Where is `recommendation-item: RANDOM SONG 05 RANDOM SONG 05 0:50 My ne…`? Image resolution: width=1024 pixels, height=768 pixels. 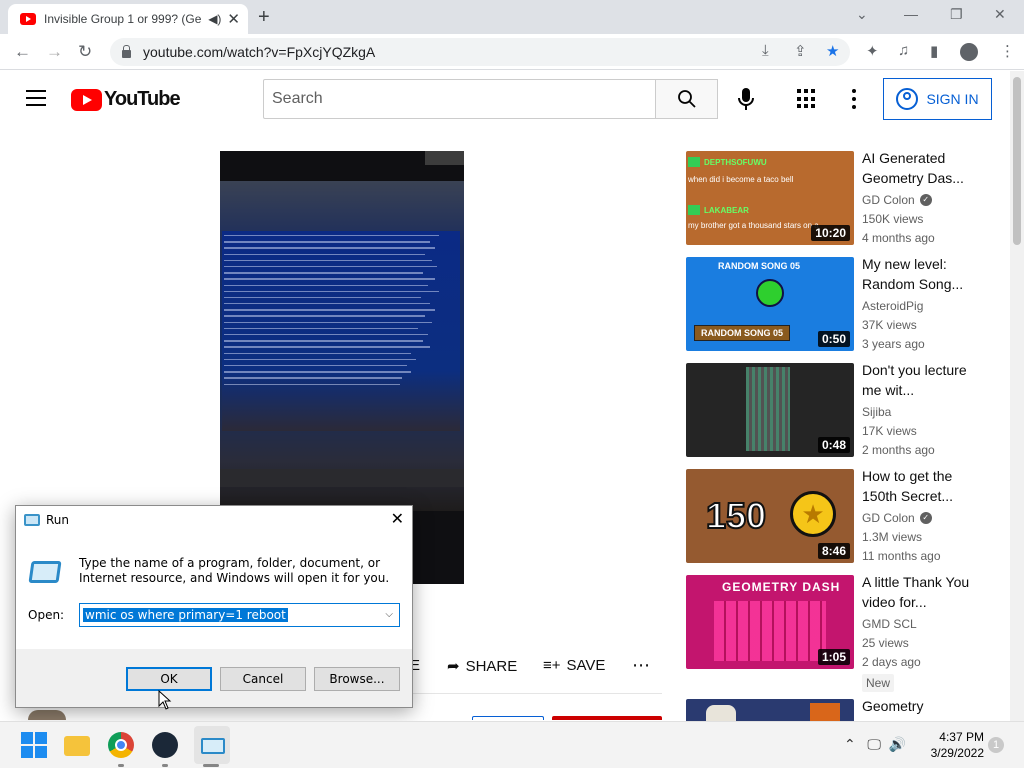 recommendation-item: RANDOM SONG 05 RANDOM SONG 05 0:50 My ne… is located at coordinates (846, 302).